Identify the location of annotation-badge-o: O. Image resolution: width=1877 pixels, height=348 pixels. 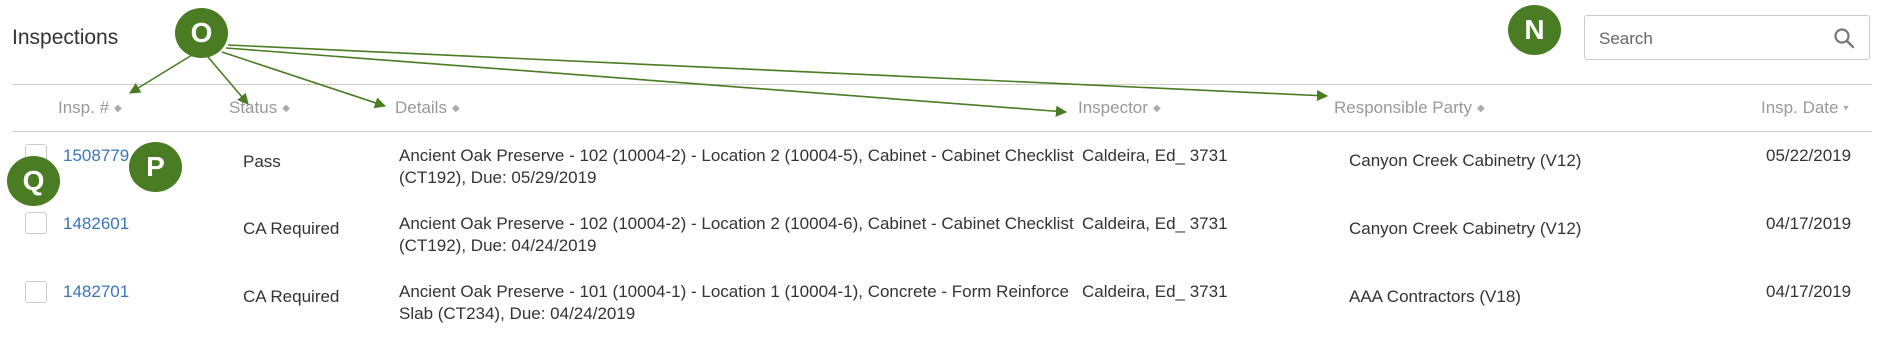
(201, 33).